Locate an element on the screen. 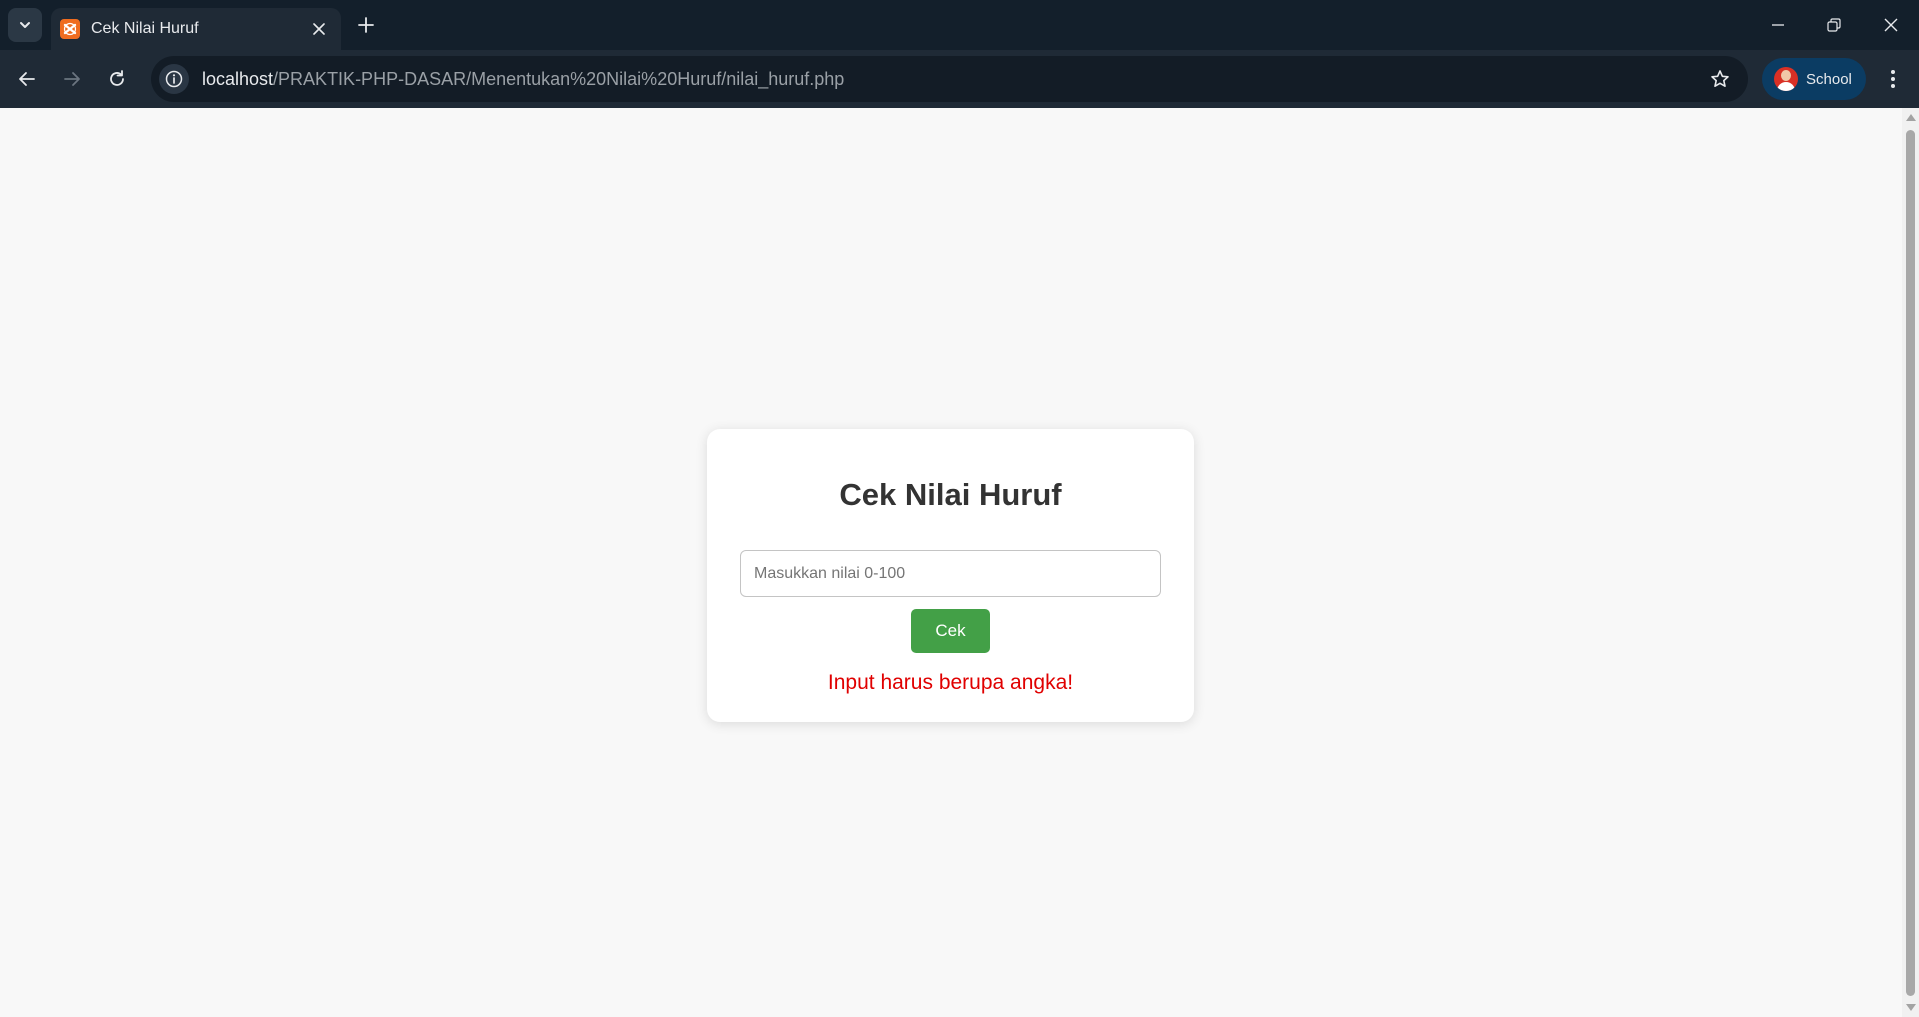 This screenshot has width=1919, height=1017. tab-search-button is located at coordinates (25, 25).